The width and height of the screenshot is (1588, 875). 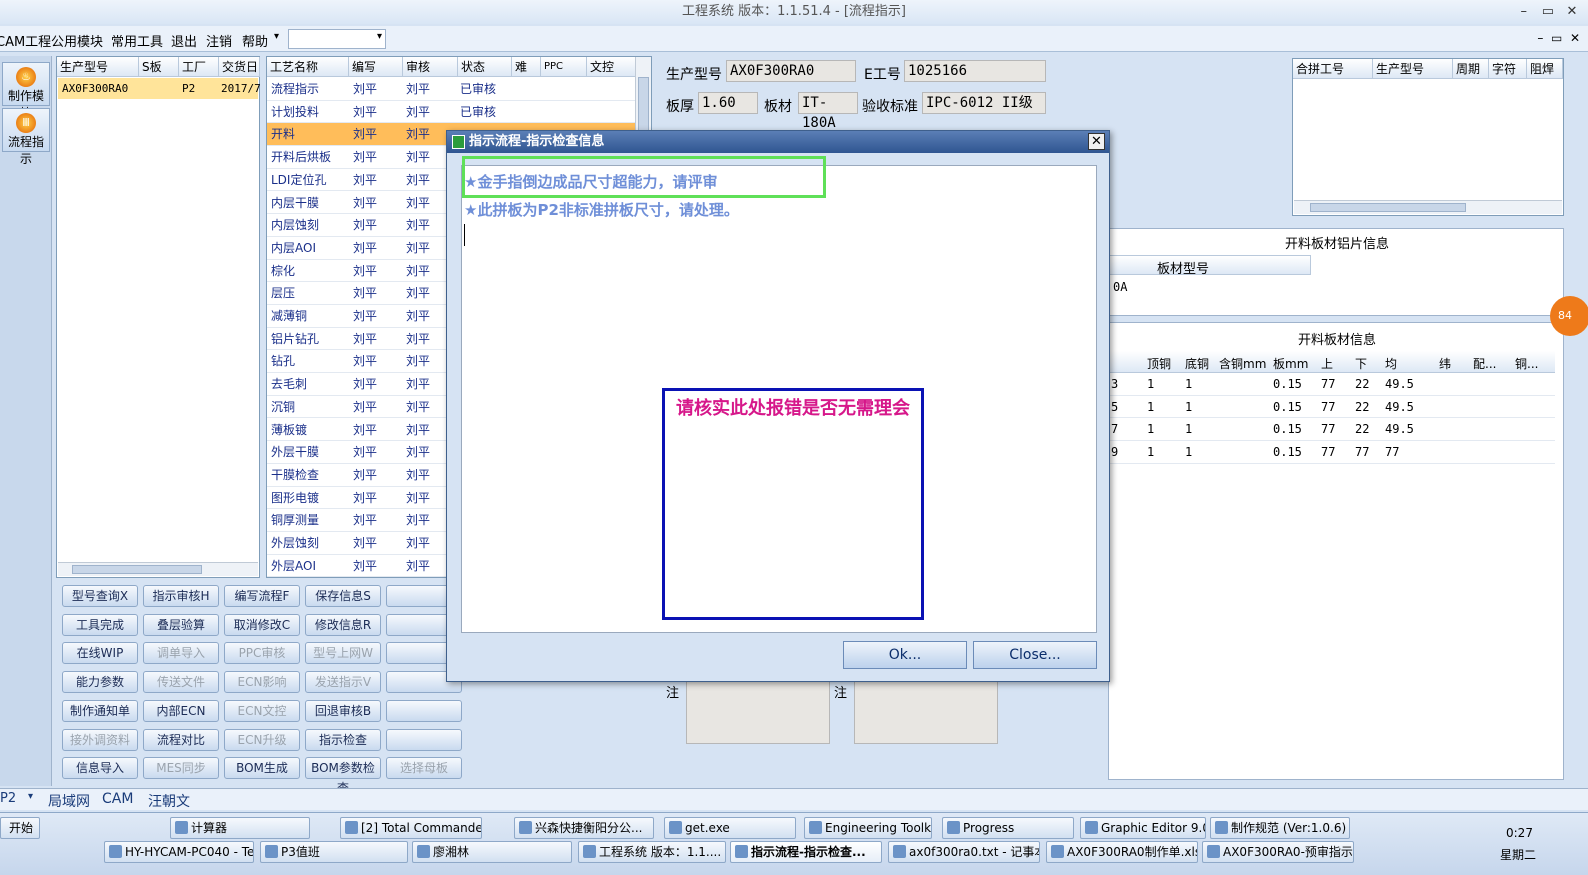 What do you see at coordinates (100, 768) in the screenshot?
I see `action-button: 信息导入` at bounding box center [100, 768].